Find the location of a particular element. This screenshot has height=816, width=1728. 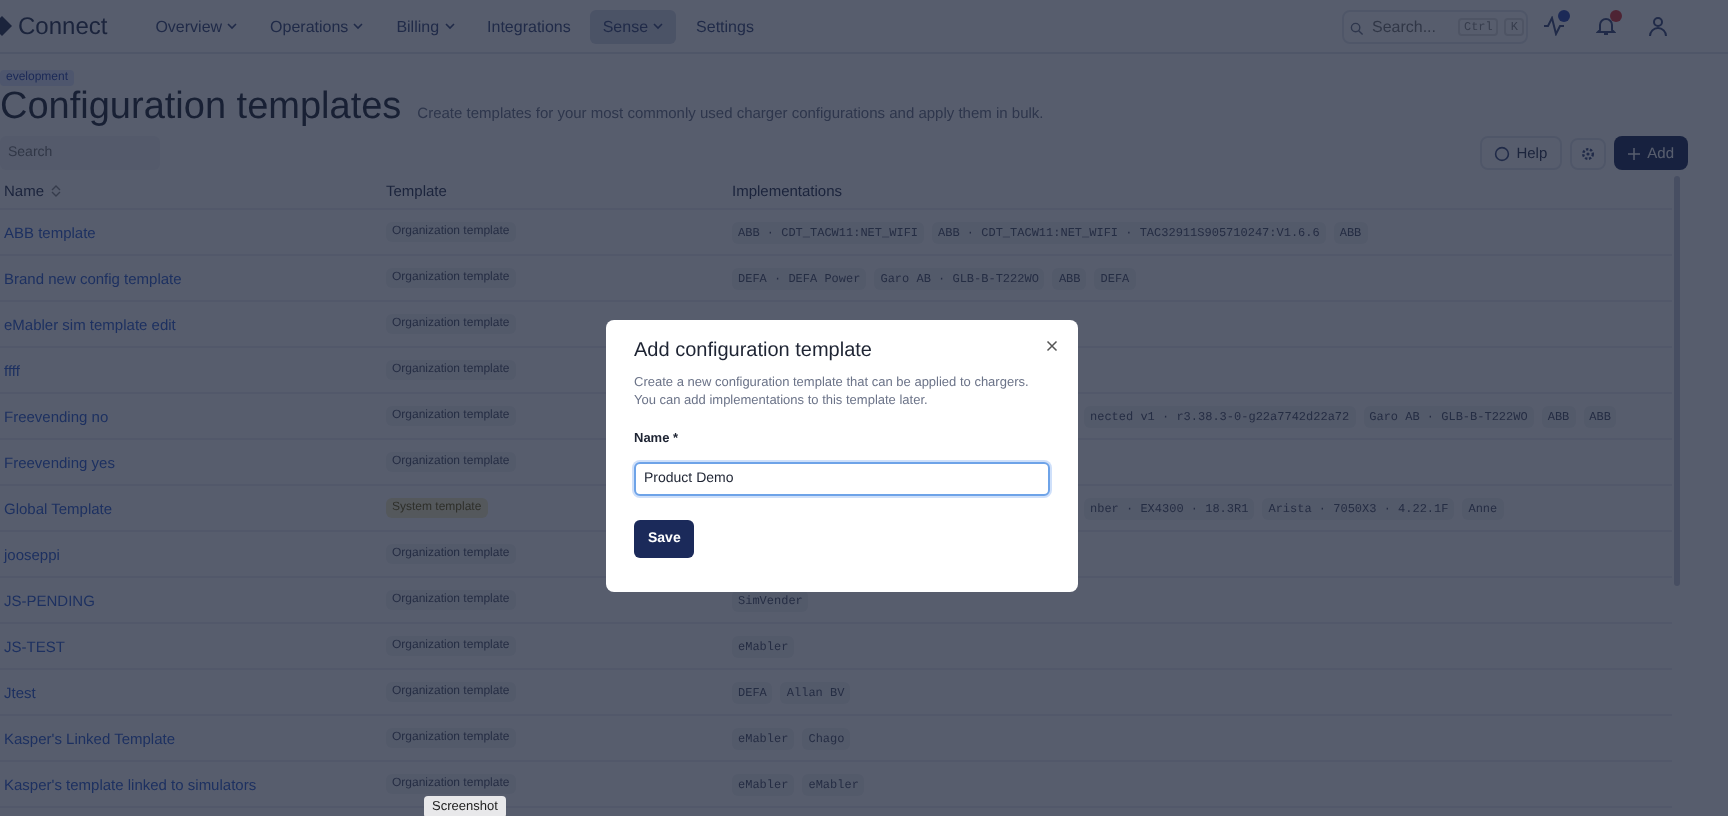

logo-text: Connect is located at coordinates (63, 26).